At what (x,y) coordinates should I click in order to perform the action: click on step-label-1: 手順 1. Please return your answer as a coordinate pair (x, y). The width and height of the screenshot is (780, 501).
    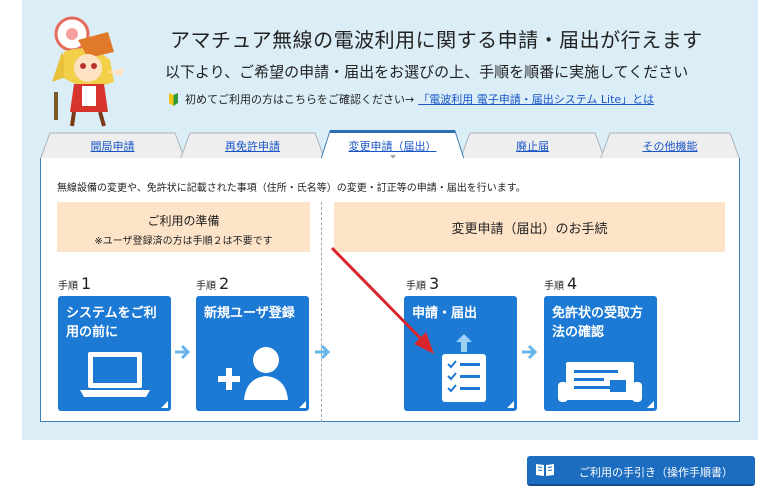
    Looking at the image, I should click on (75, 283).